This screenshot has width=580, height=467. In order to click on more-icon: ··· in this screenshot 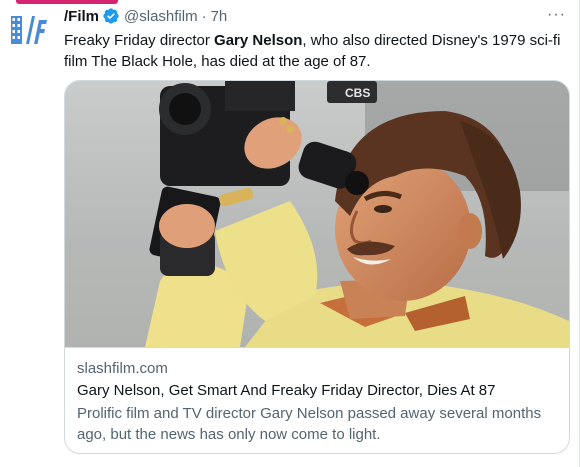, I will do `click(556, 15)`.